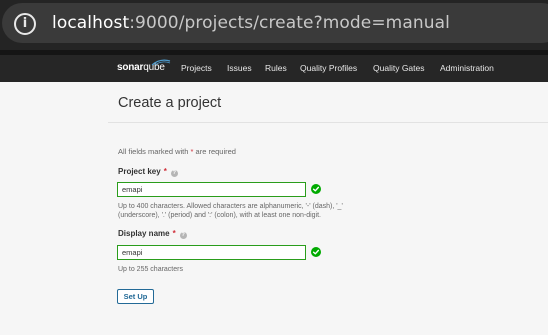  Describe the element at coordinates (91, 23) in the screenshot. I see `url-host: localhost` at that location.